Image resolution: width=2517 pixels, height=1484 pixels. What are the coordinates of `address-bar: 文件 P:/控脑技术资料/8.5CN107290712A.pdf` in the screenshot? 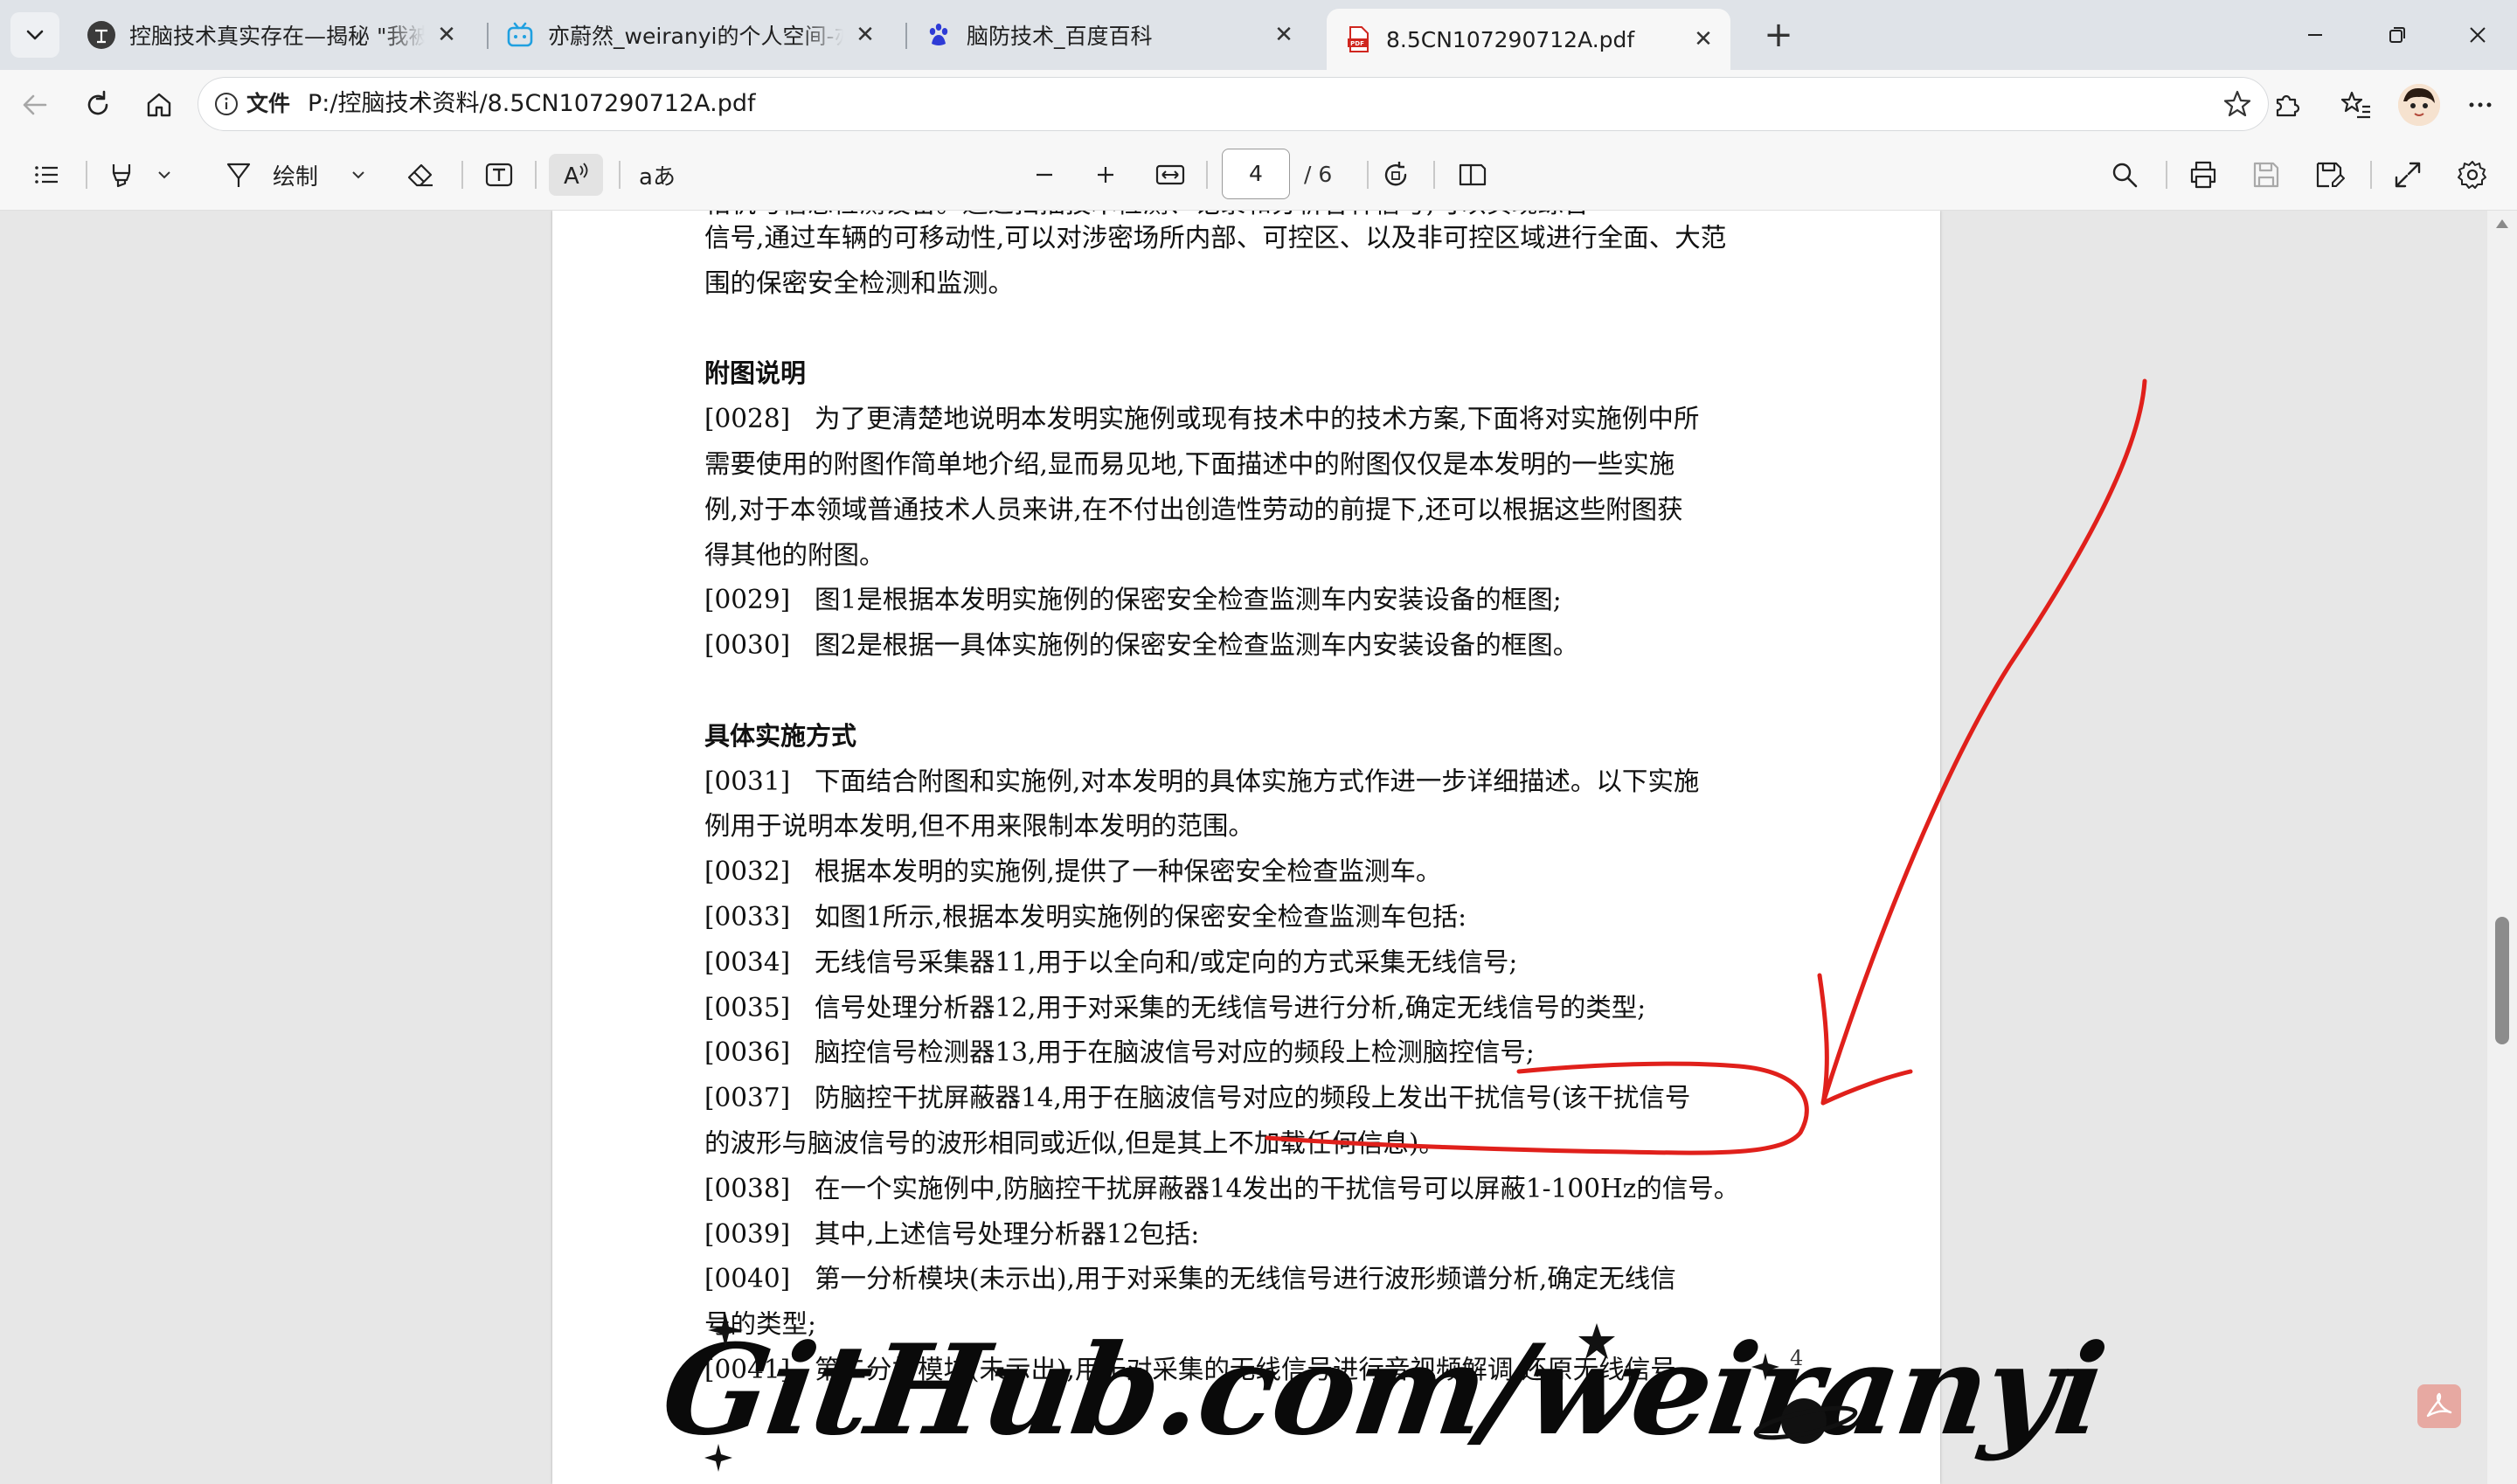 It's located at (1233, 104).